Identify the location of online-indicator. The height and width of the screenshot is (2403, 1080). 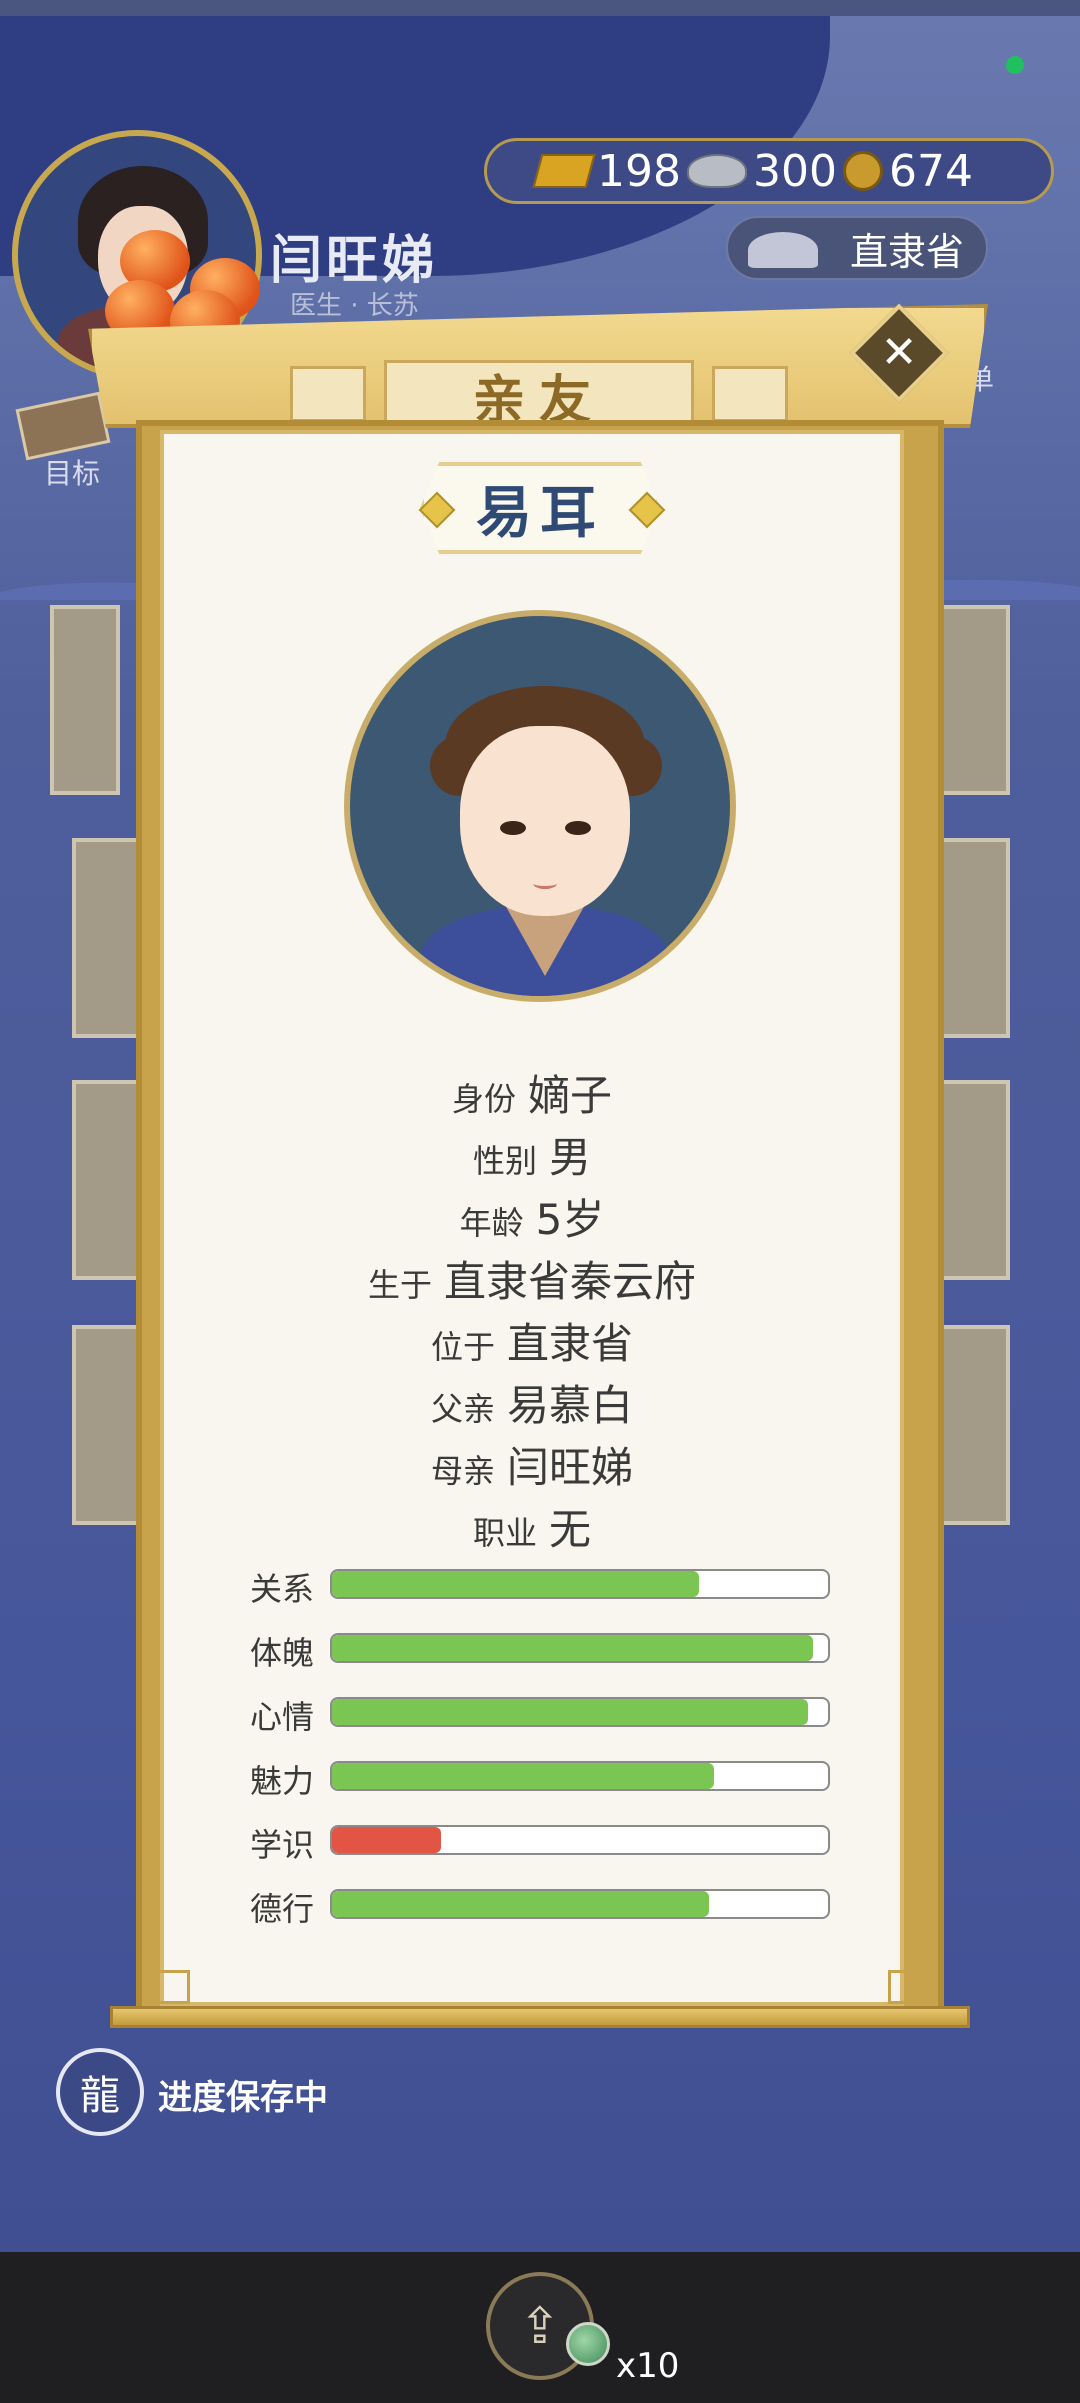
(1015, 65).